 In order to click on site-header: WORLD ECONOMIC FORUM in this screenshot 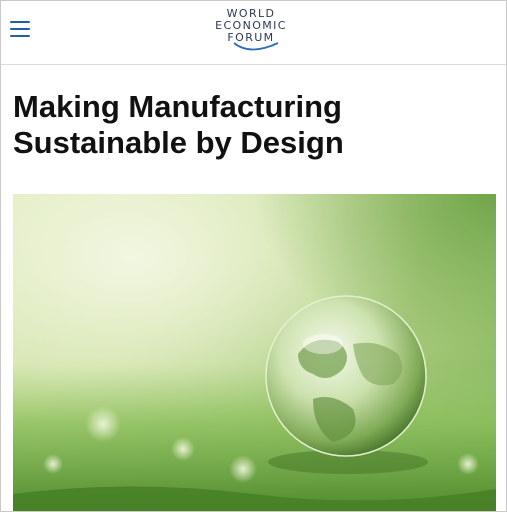, I will do `click(253, 33)`.